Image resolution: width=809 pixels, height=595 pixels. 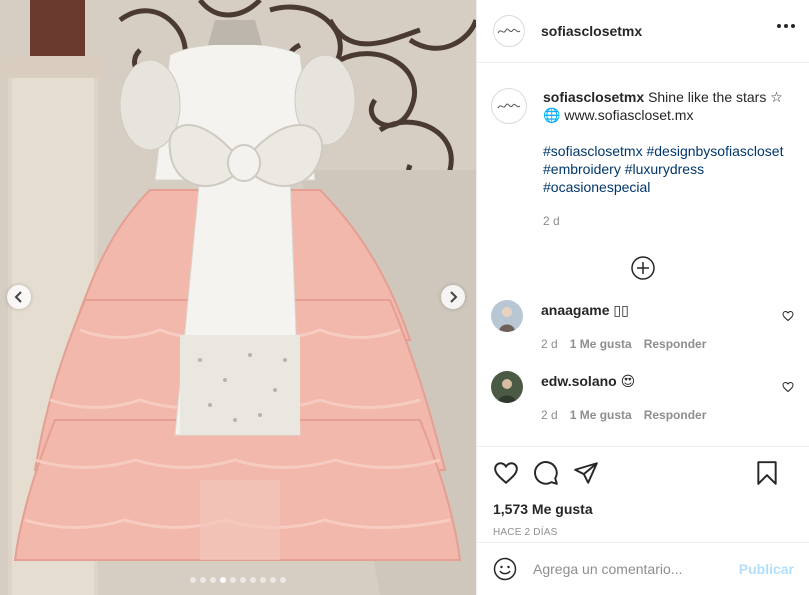 I want to click on carousel-next-button, so click(x=453, y=297).